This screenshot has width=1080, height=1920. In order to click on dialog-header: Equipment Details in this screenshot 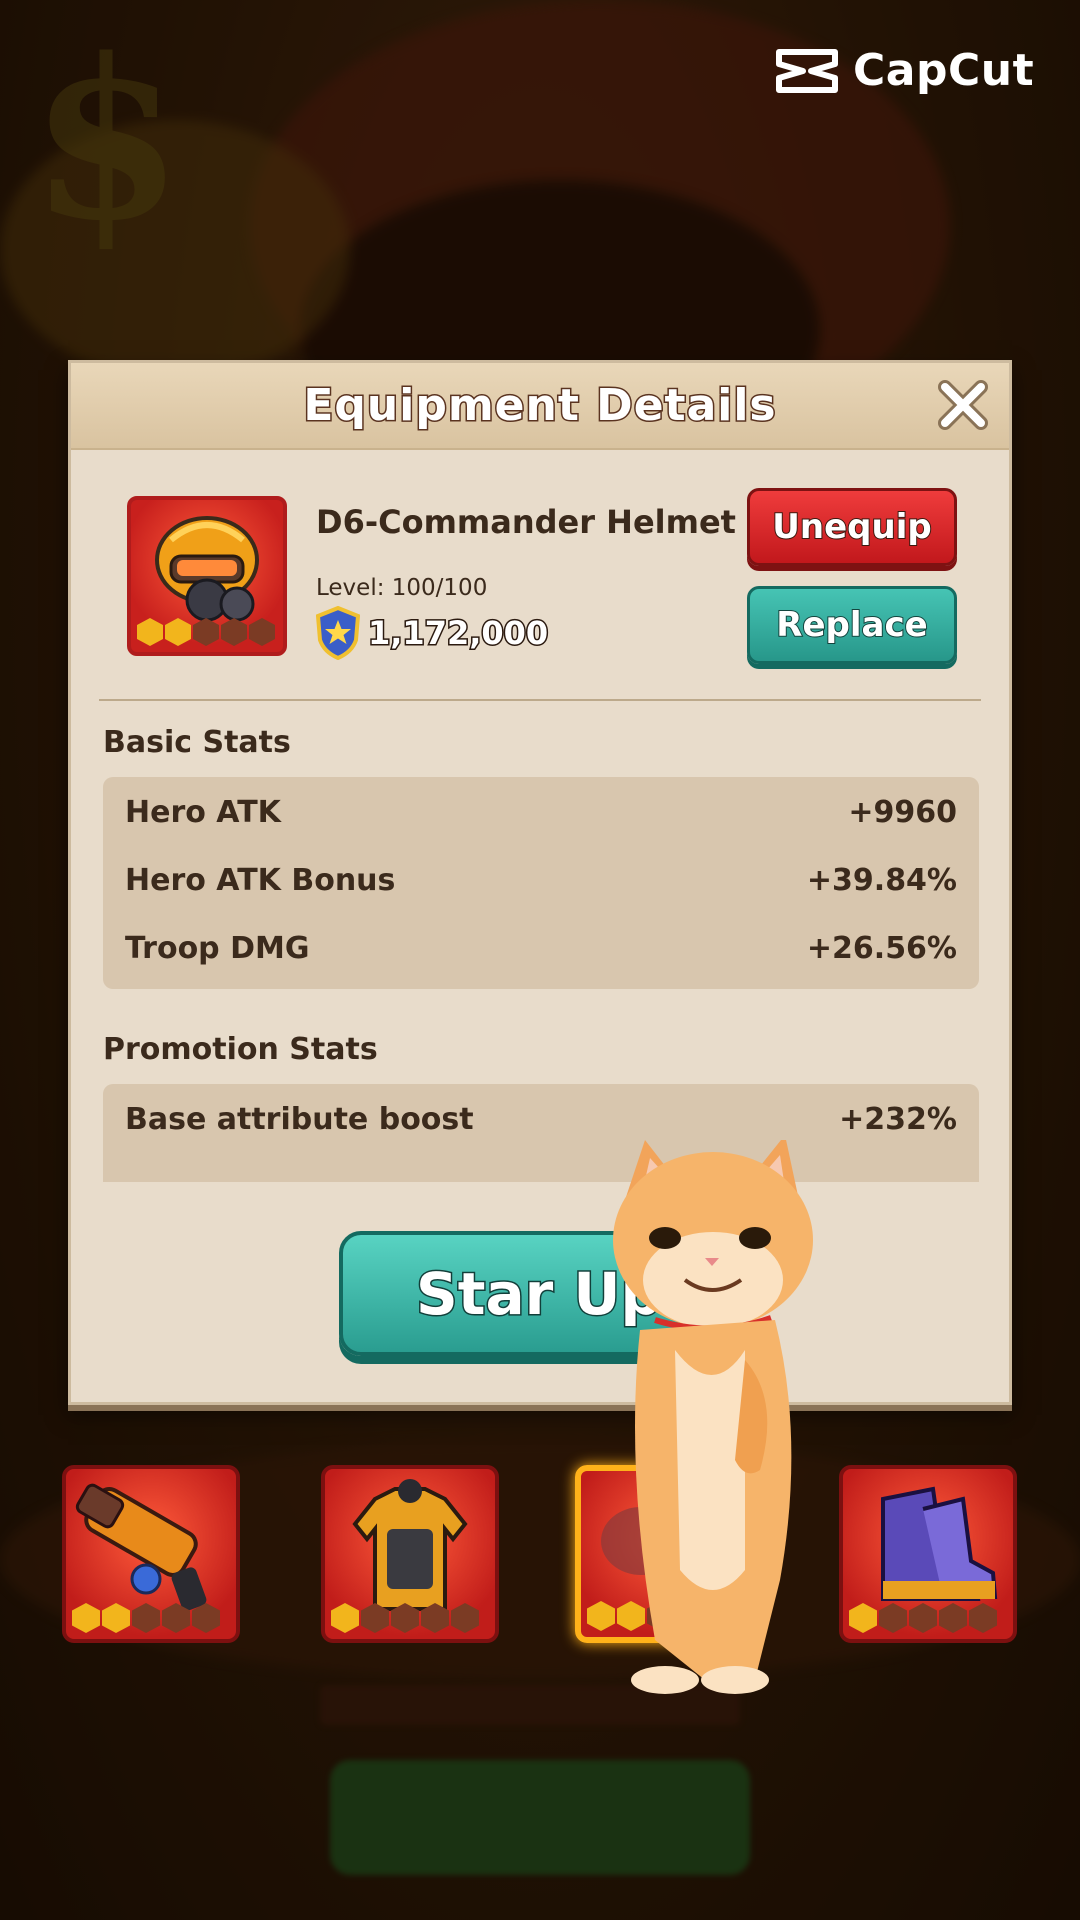, I will do `click(540, 406)`.